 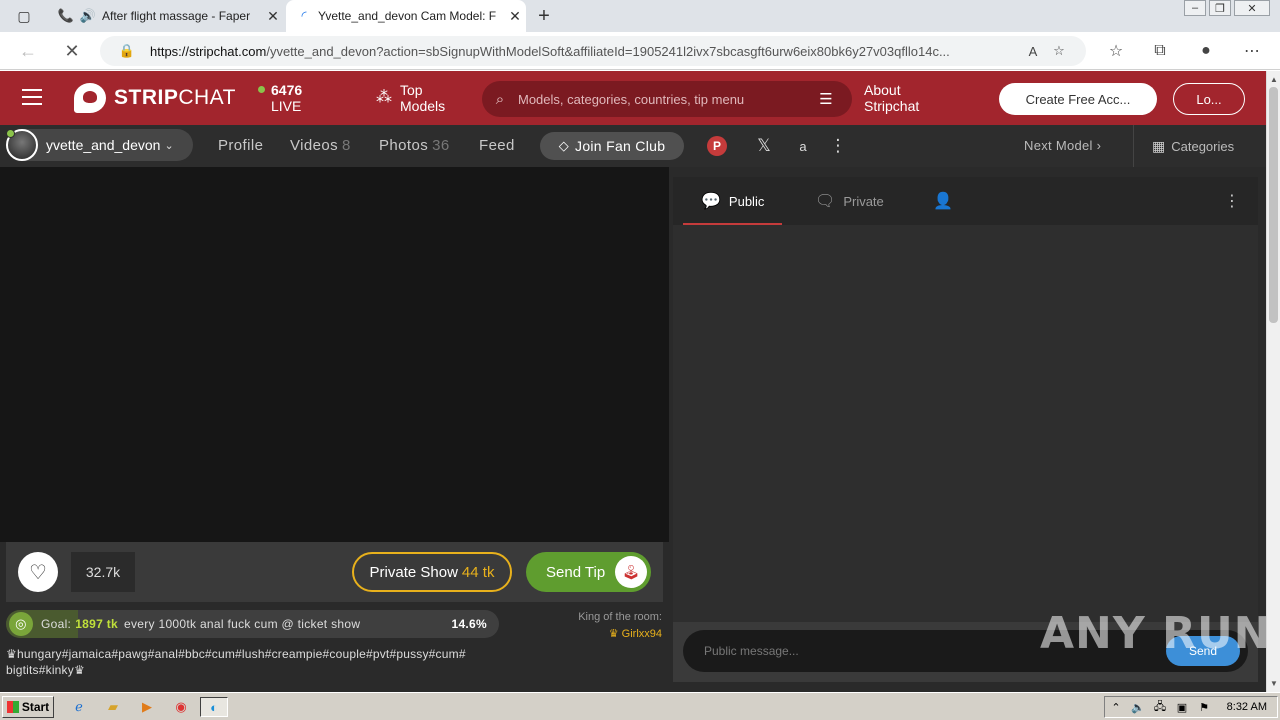 I want to click on security-icon: ▣, so click(x=1182, y=707).